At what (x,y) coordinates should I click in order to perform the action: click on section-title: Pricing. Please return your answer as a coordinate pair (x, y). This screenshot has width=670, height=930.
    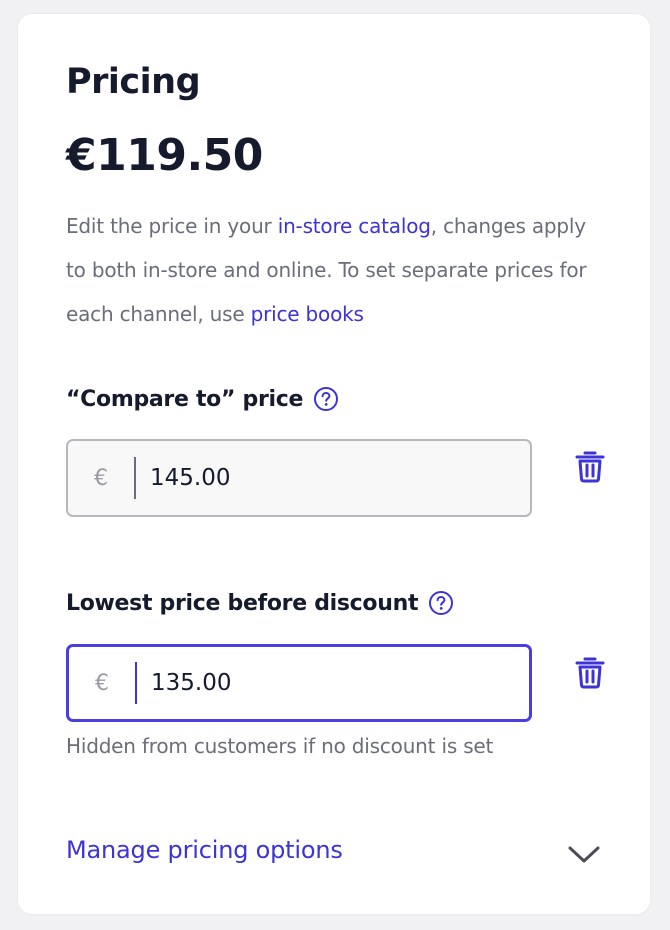
    Looking at the image, I should click on (133, 82).